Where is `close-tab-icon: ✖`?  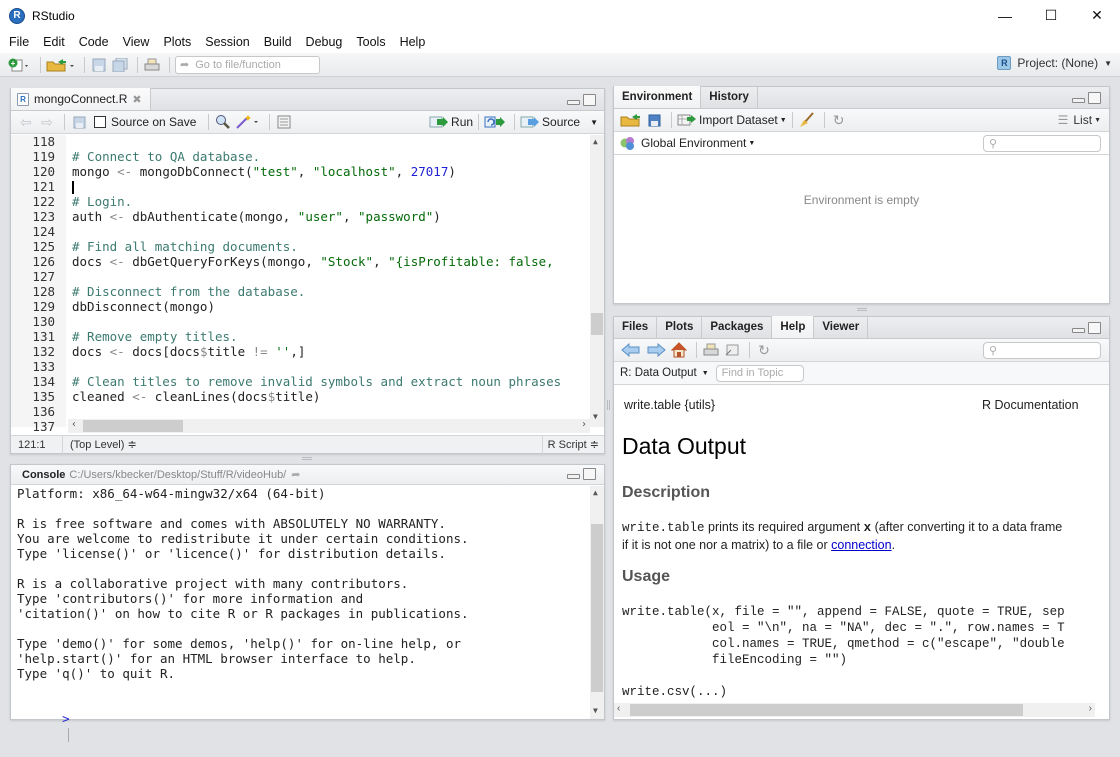
close-tab-icon: ✖ is located at coordinates (136, 99).